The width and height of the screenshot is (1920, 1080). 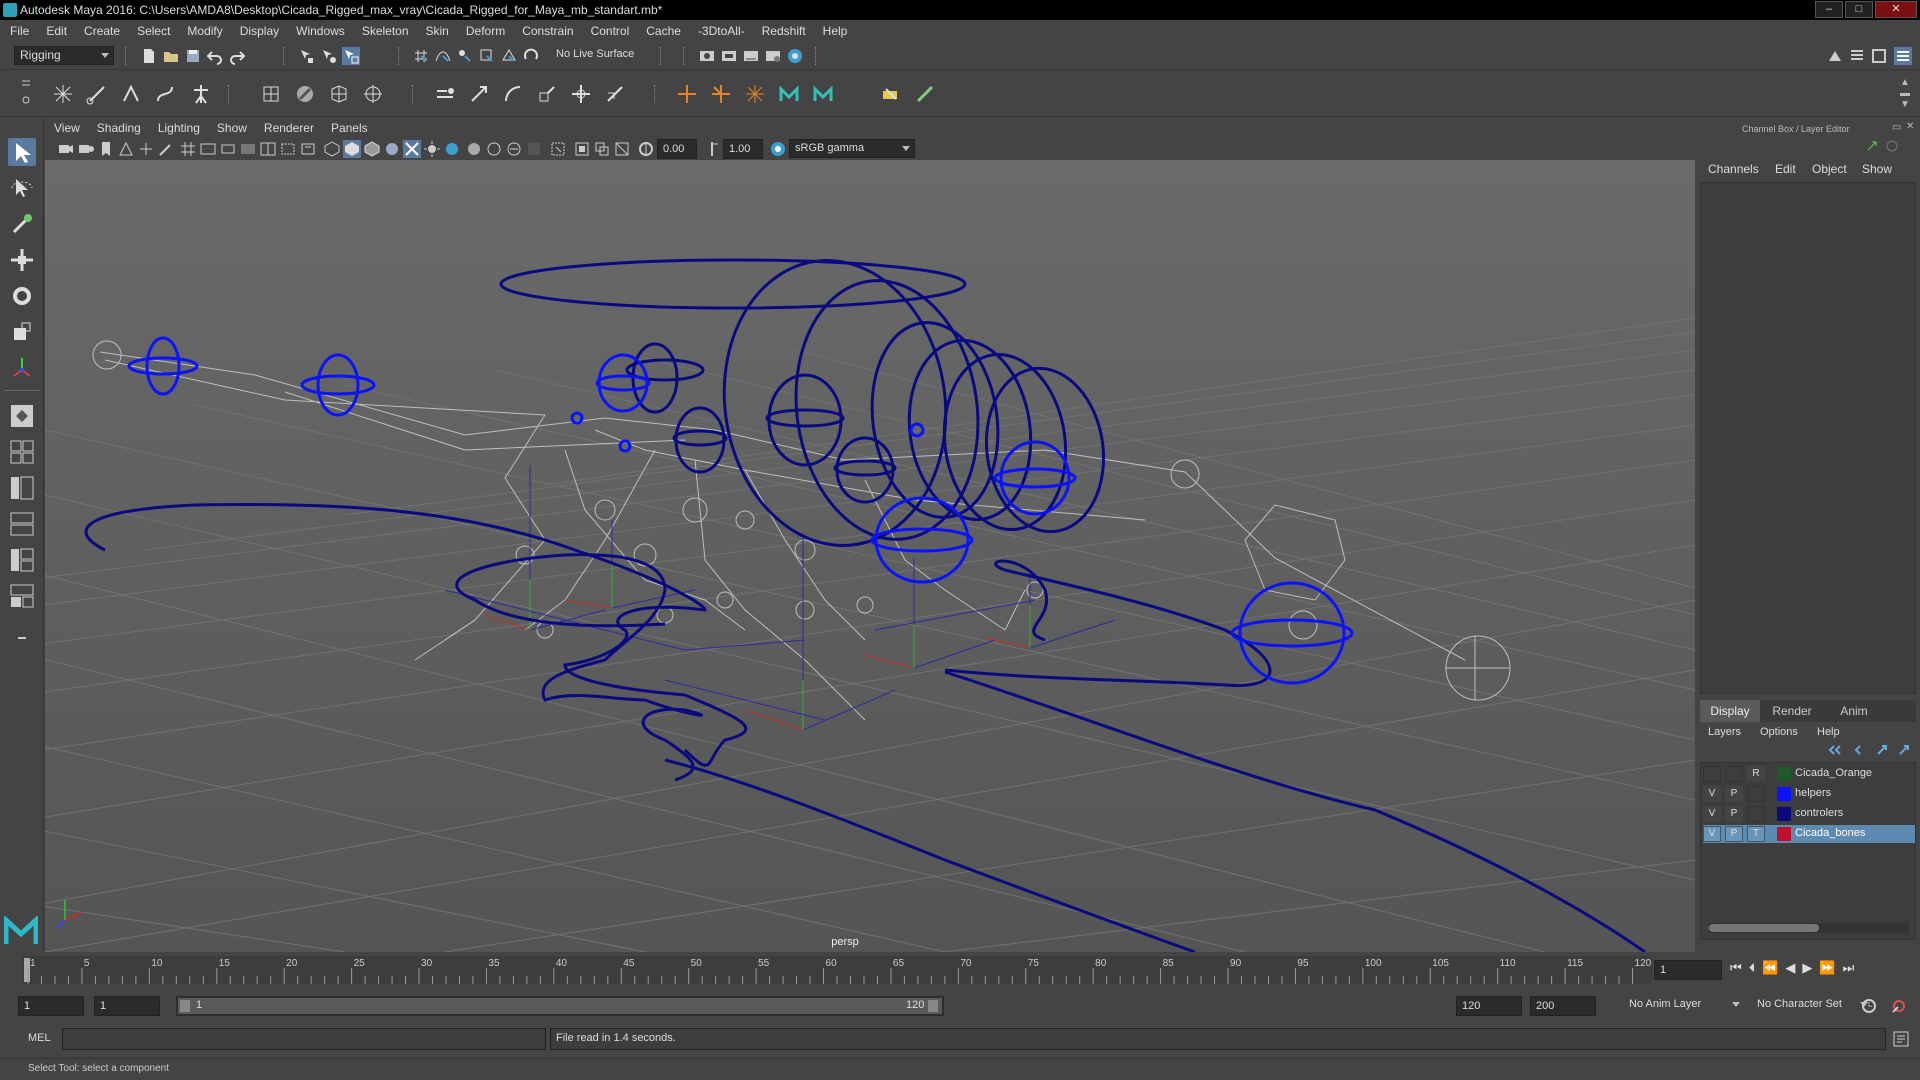 I want to click on step-forward-key-icon: ⏩, so click(x=1830, y=967).